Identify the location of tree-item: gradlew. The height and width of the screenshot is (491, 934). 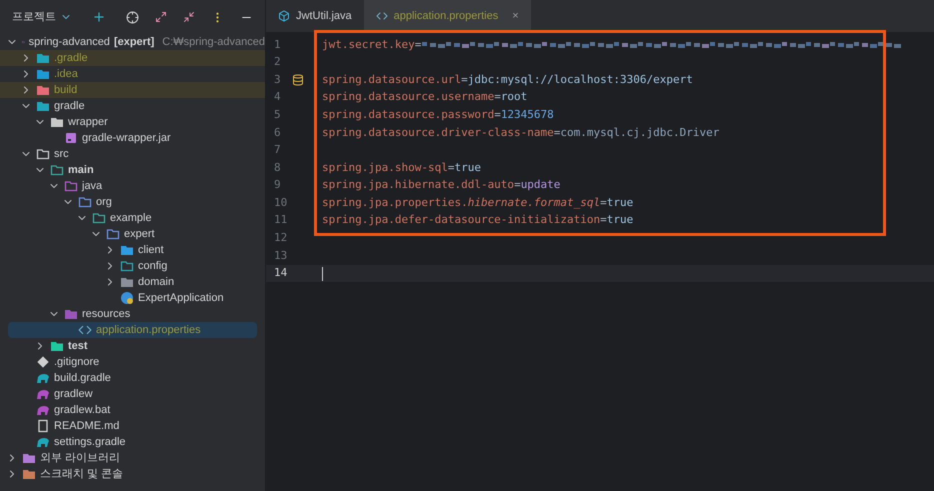
(132, 394).